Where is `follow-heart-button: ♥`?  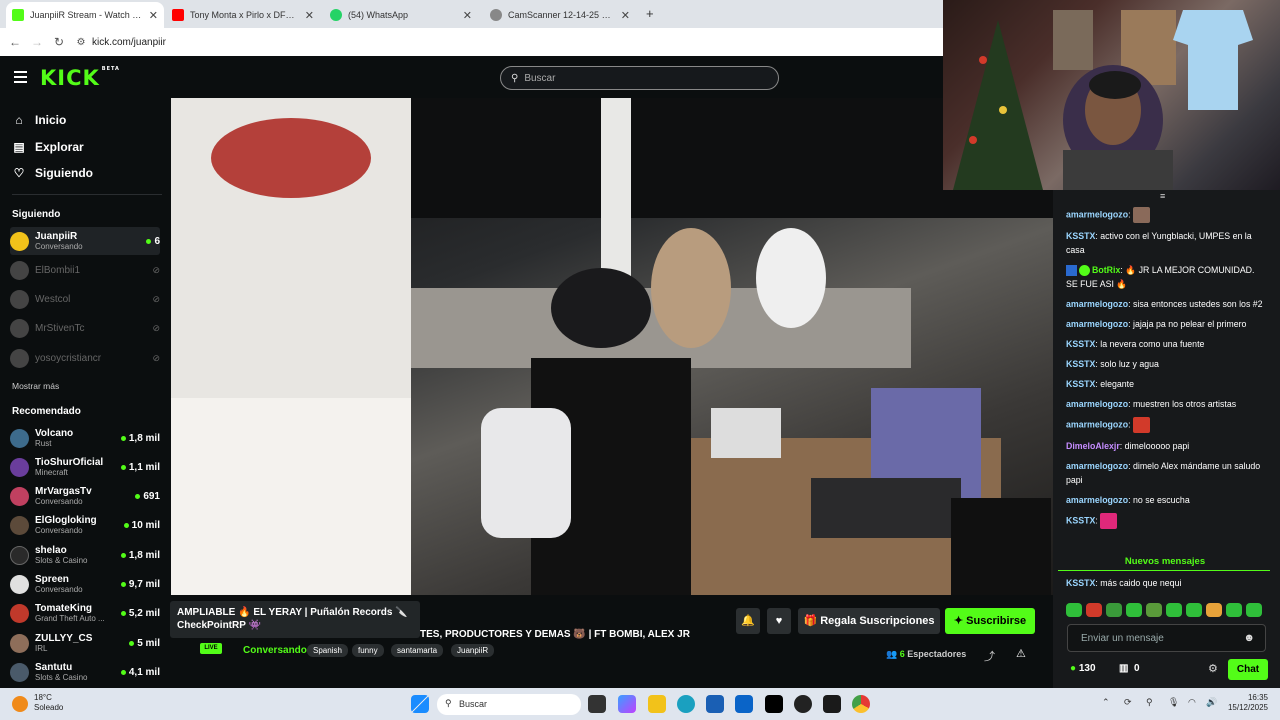 follow-heart-button: ♥ is located at coordinates (779, 621).